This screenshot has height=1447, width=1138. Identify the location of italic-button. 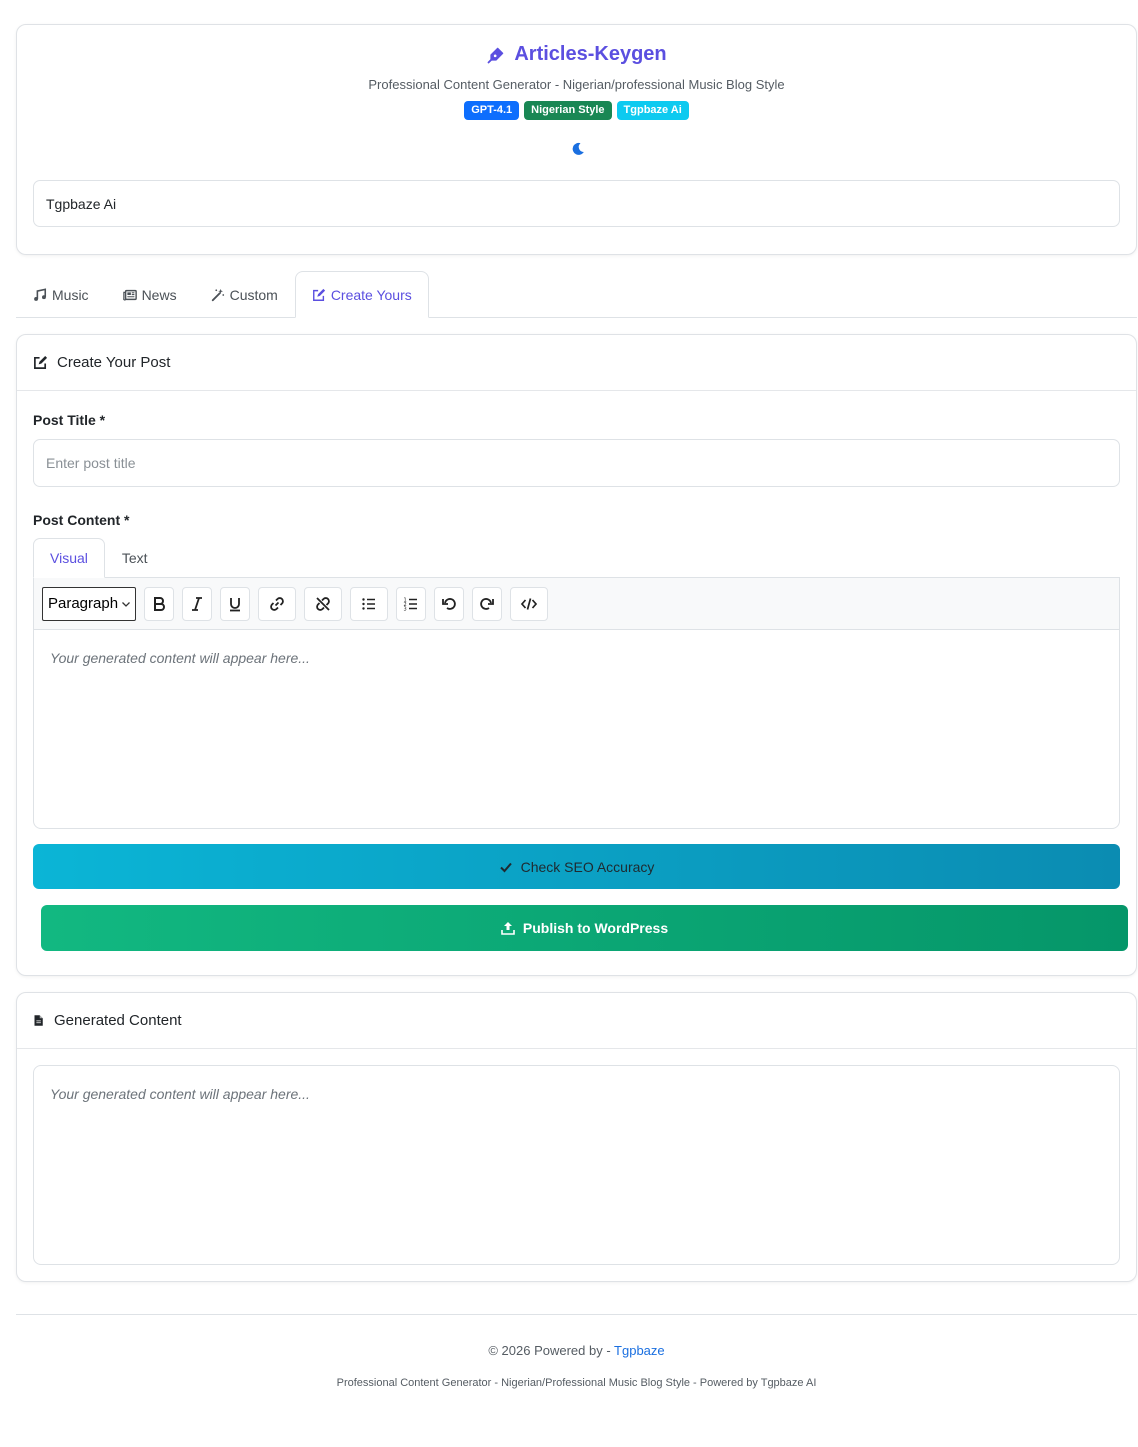
(197, 603).